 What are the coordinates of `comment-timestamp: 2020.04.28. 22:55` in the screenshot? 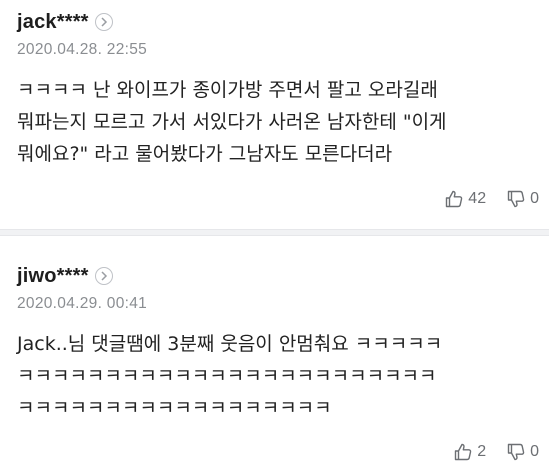 It's located at (82, 49).